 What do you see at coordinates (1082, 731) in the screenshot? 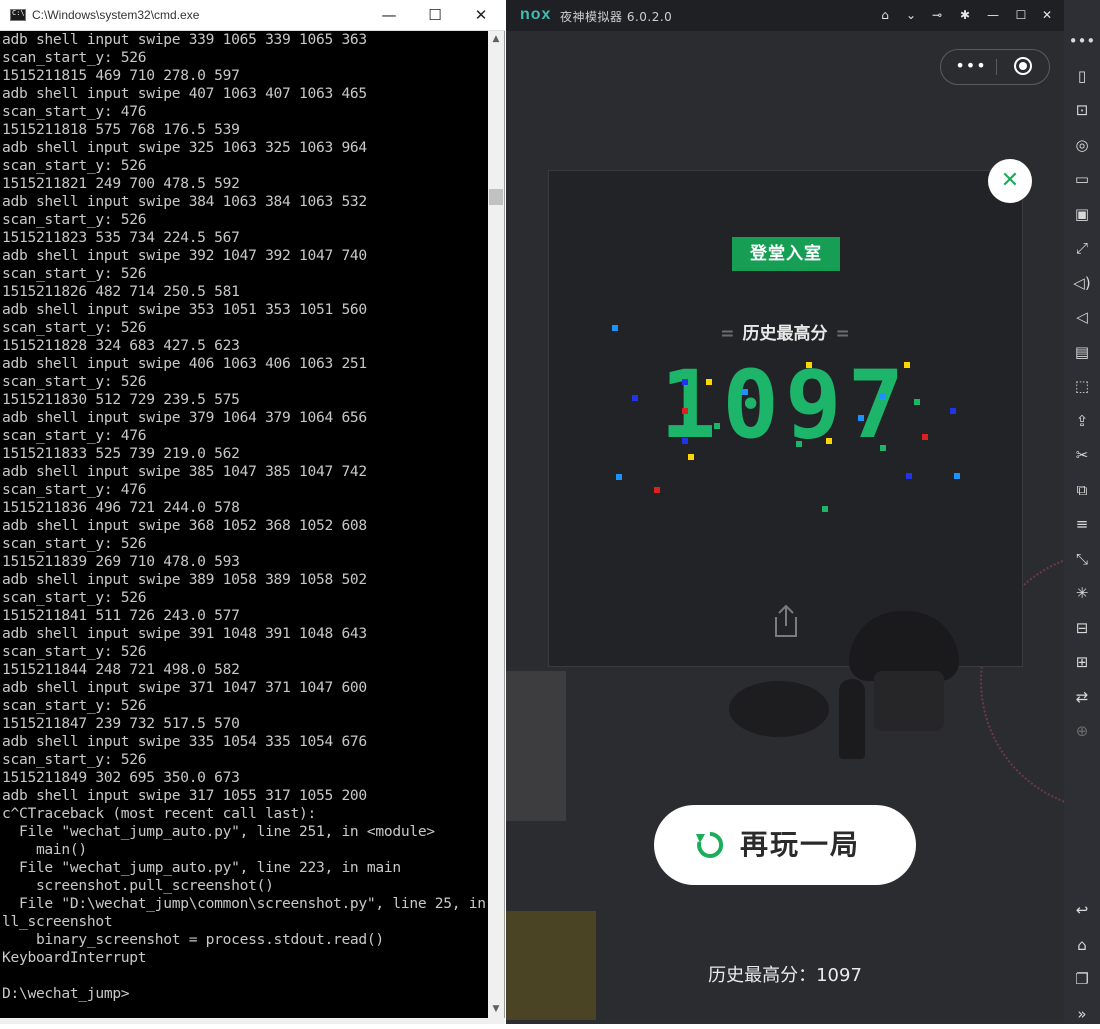
I see `add-icon: ⊕` at bounding box center [1082, 731].